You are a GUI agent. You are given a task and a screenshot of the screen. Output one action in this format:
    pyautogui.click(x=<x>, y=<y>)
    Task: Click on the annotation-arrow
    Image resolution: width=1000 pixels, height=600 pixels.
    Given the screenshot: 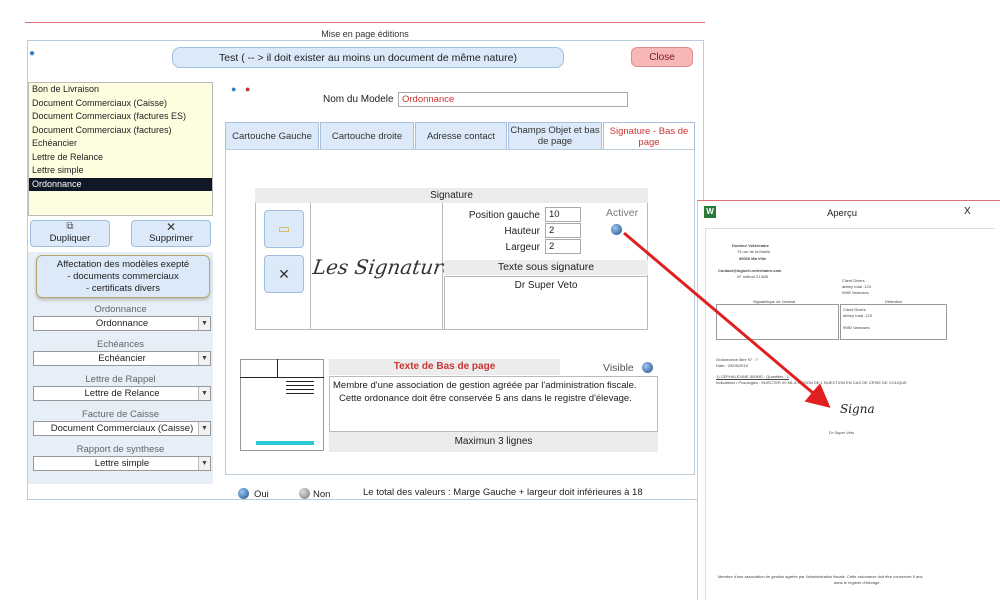 What is the action you would take?
    pyautogui.click(x=727, y=319)
    